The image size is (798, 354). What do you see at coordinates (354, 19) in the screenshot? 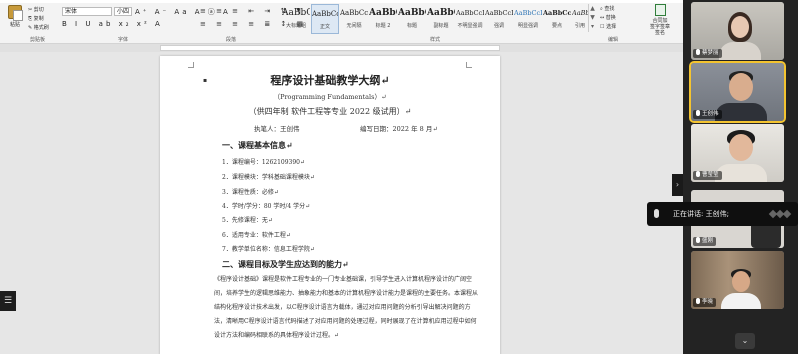
I see `style-item: AaBbCcI 无间隔` at bounding box center [354, 19].